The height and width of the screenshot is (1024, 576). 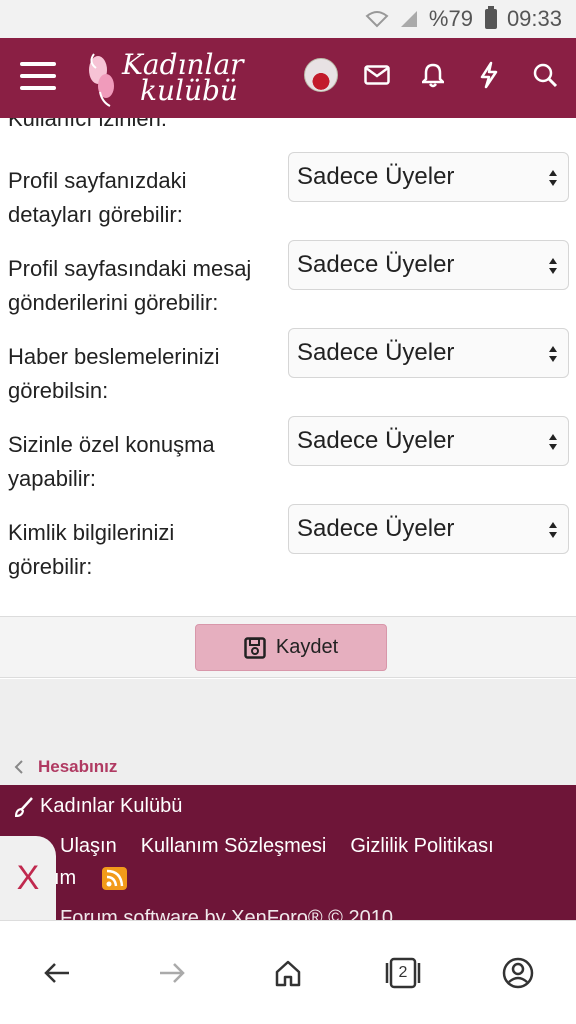 I want to click on chevron-left-icon, so click(x=18, y=767).